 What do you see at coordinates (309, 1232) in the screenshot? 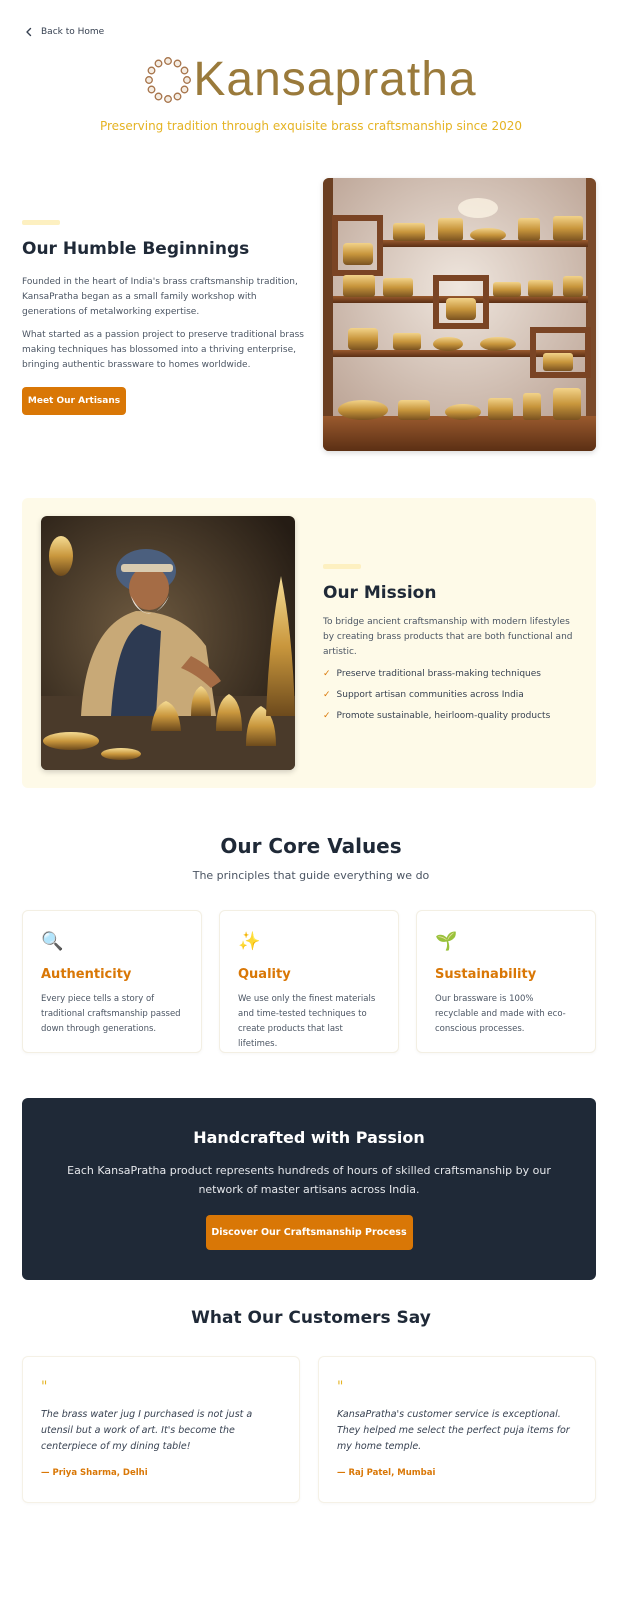
I see `discover-process-button: Discover Our Craftsmanship Process` at bounding box center [309, 1232].